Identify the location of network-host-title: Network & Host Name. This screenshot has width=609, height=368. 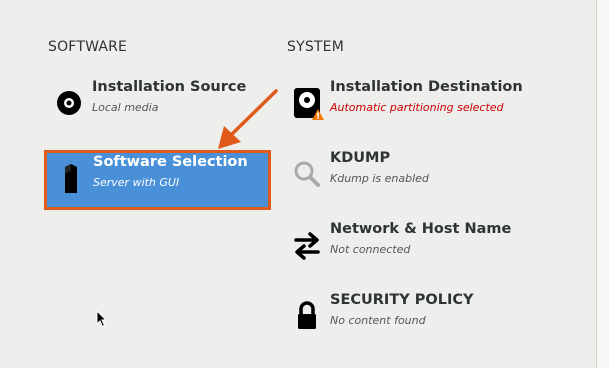
(421, 229).